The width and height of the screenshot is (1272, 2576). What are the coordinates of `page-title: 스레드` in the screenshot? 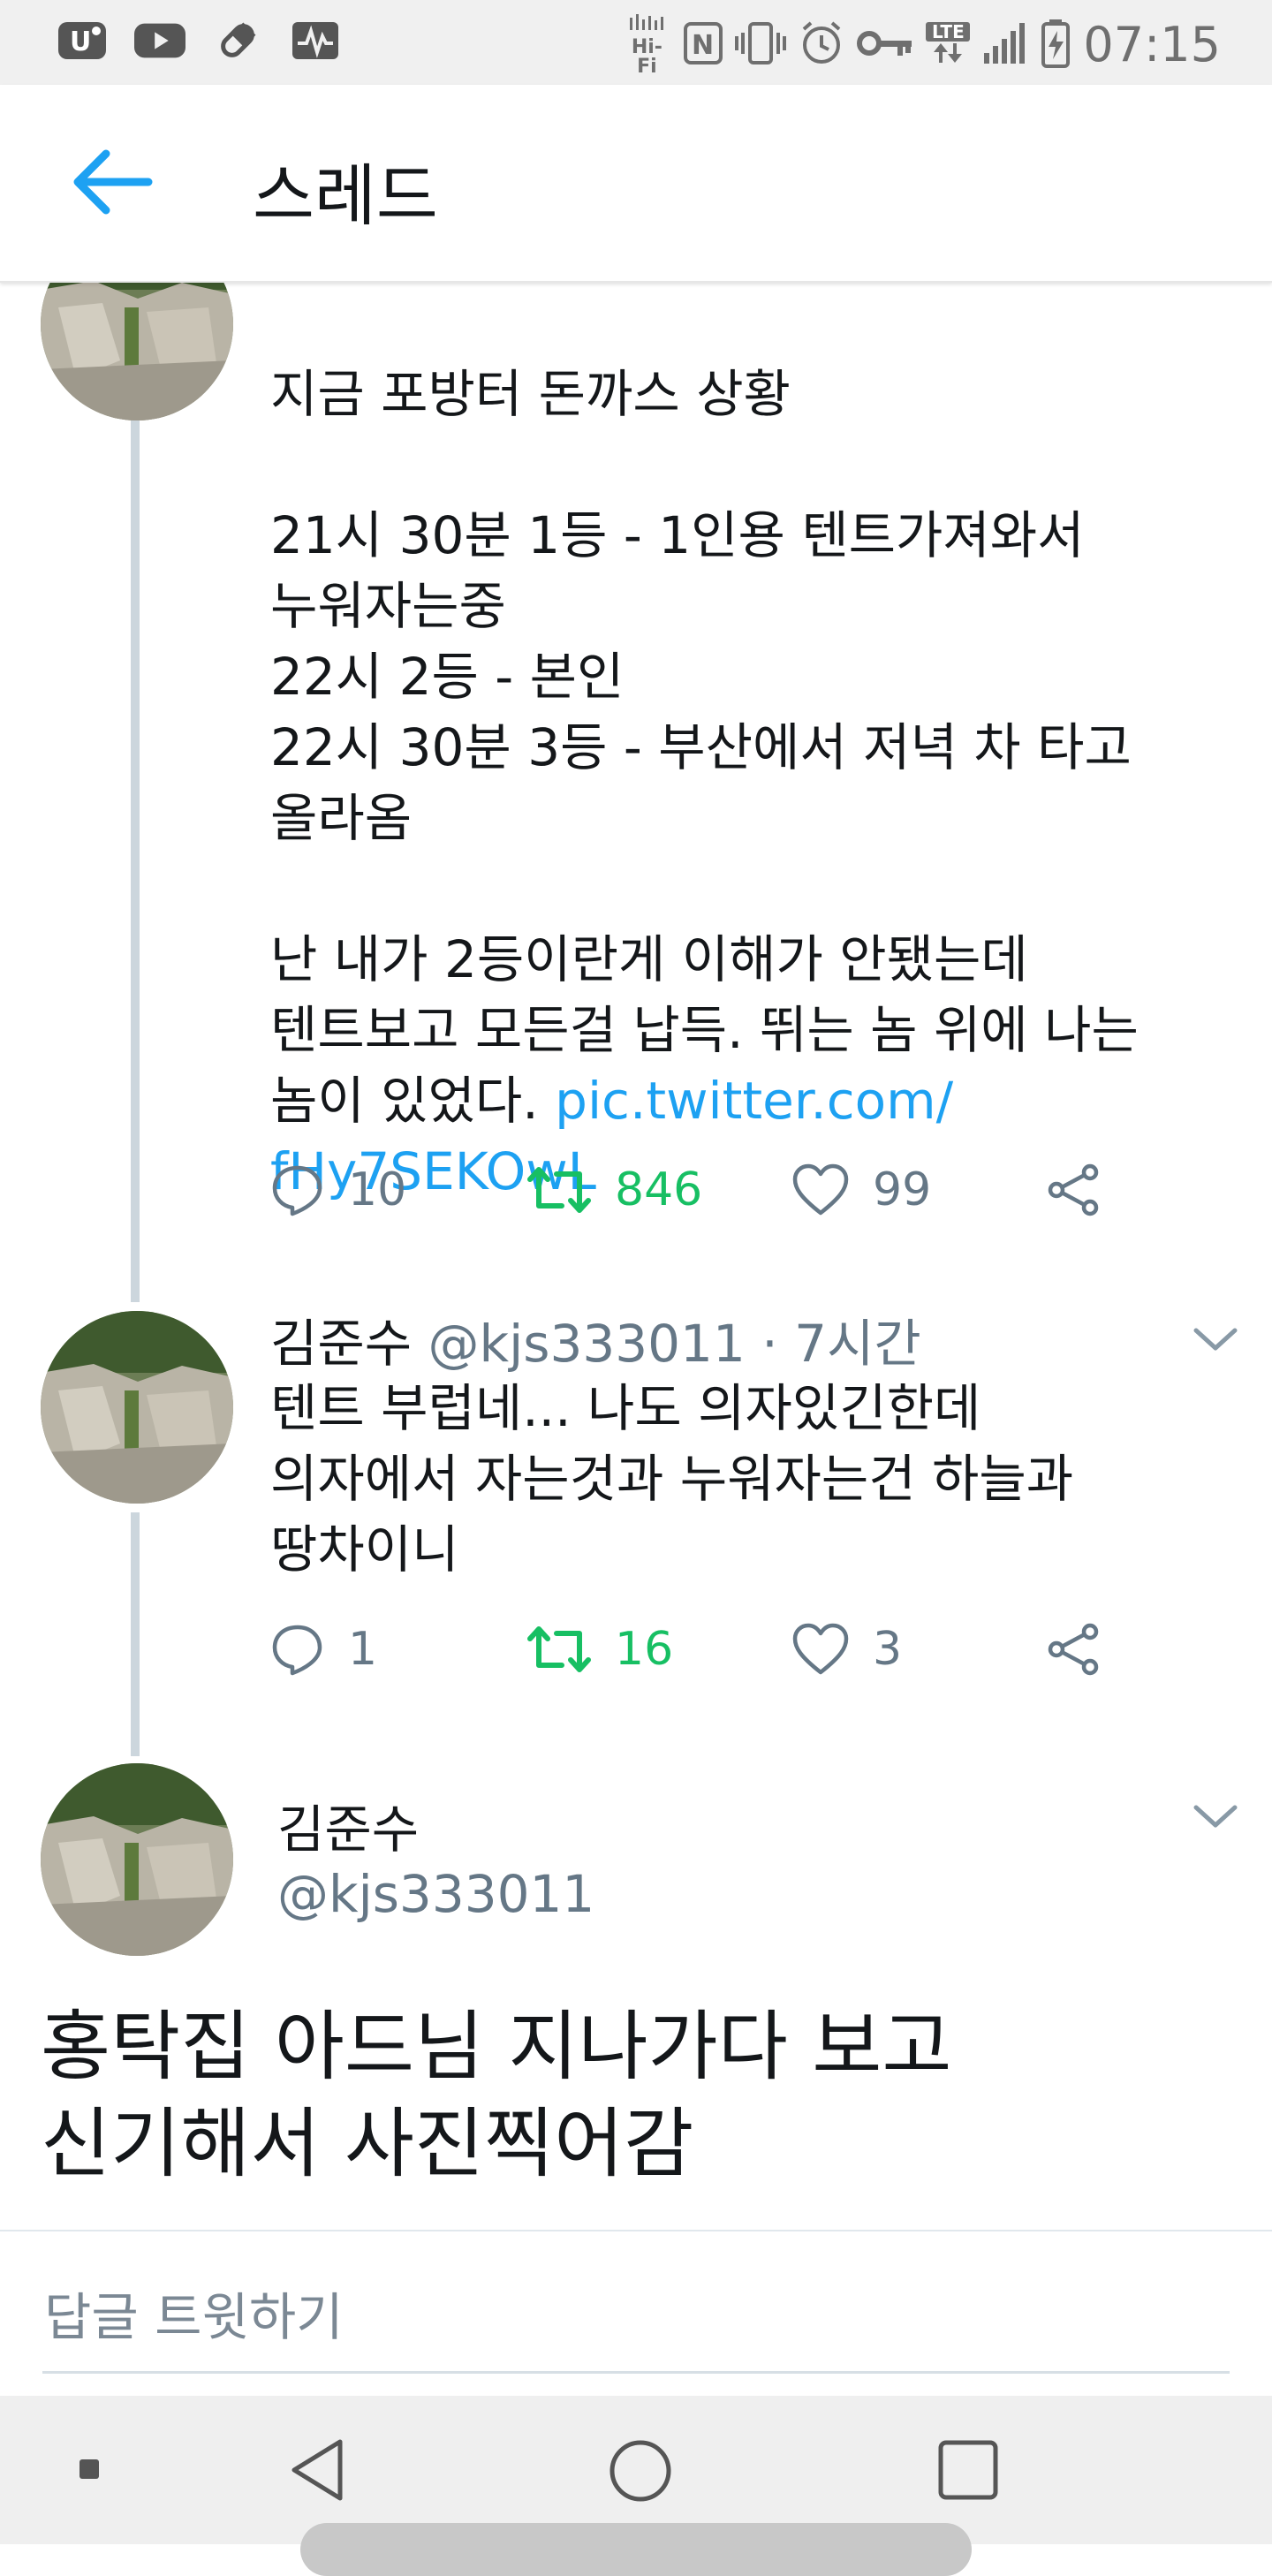 It's located at (345, 196).